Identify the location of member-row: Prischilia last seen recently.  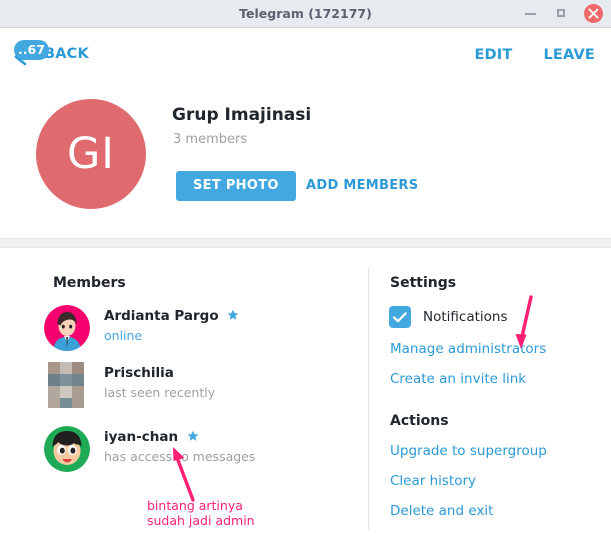
(204, 388).